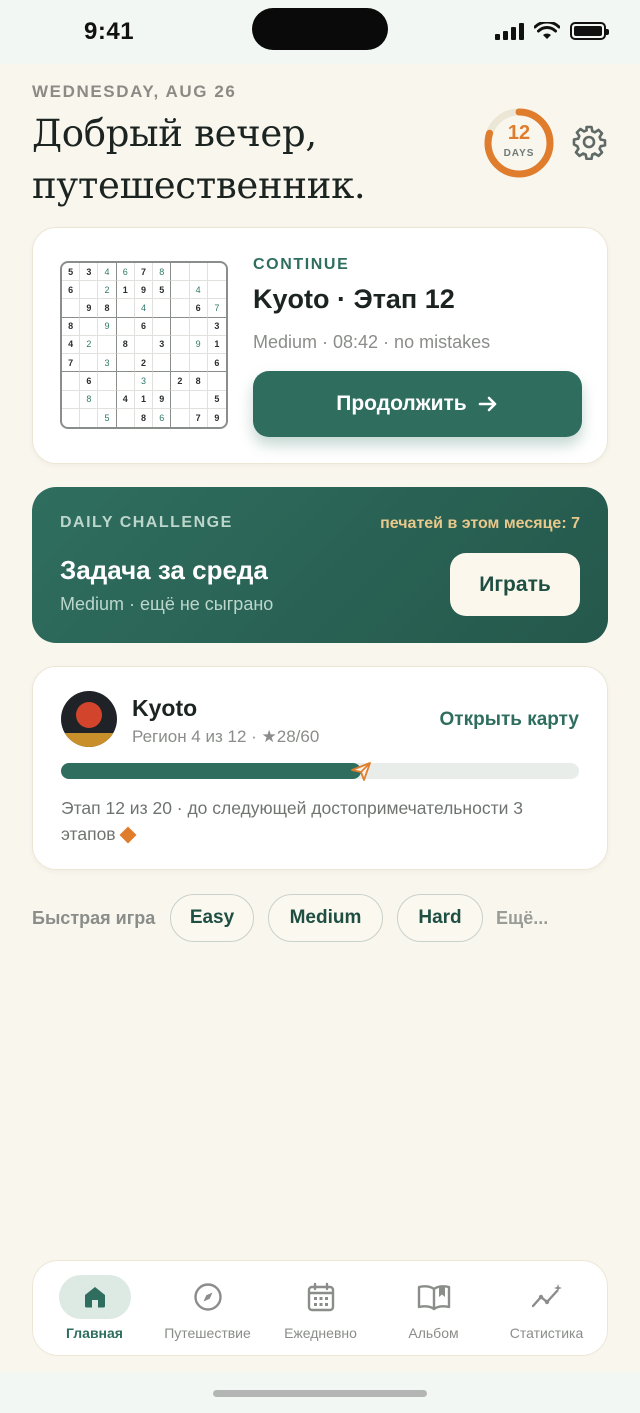  Describe the element at coordinates (487, 404) in the screenshot. I see `arrow-right-icon` at that location.